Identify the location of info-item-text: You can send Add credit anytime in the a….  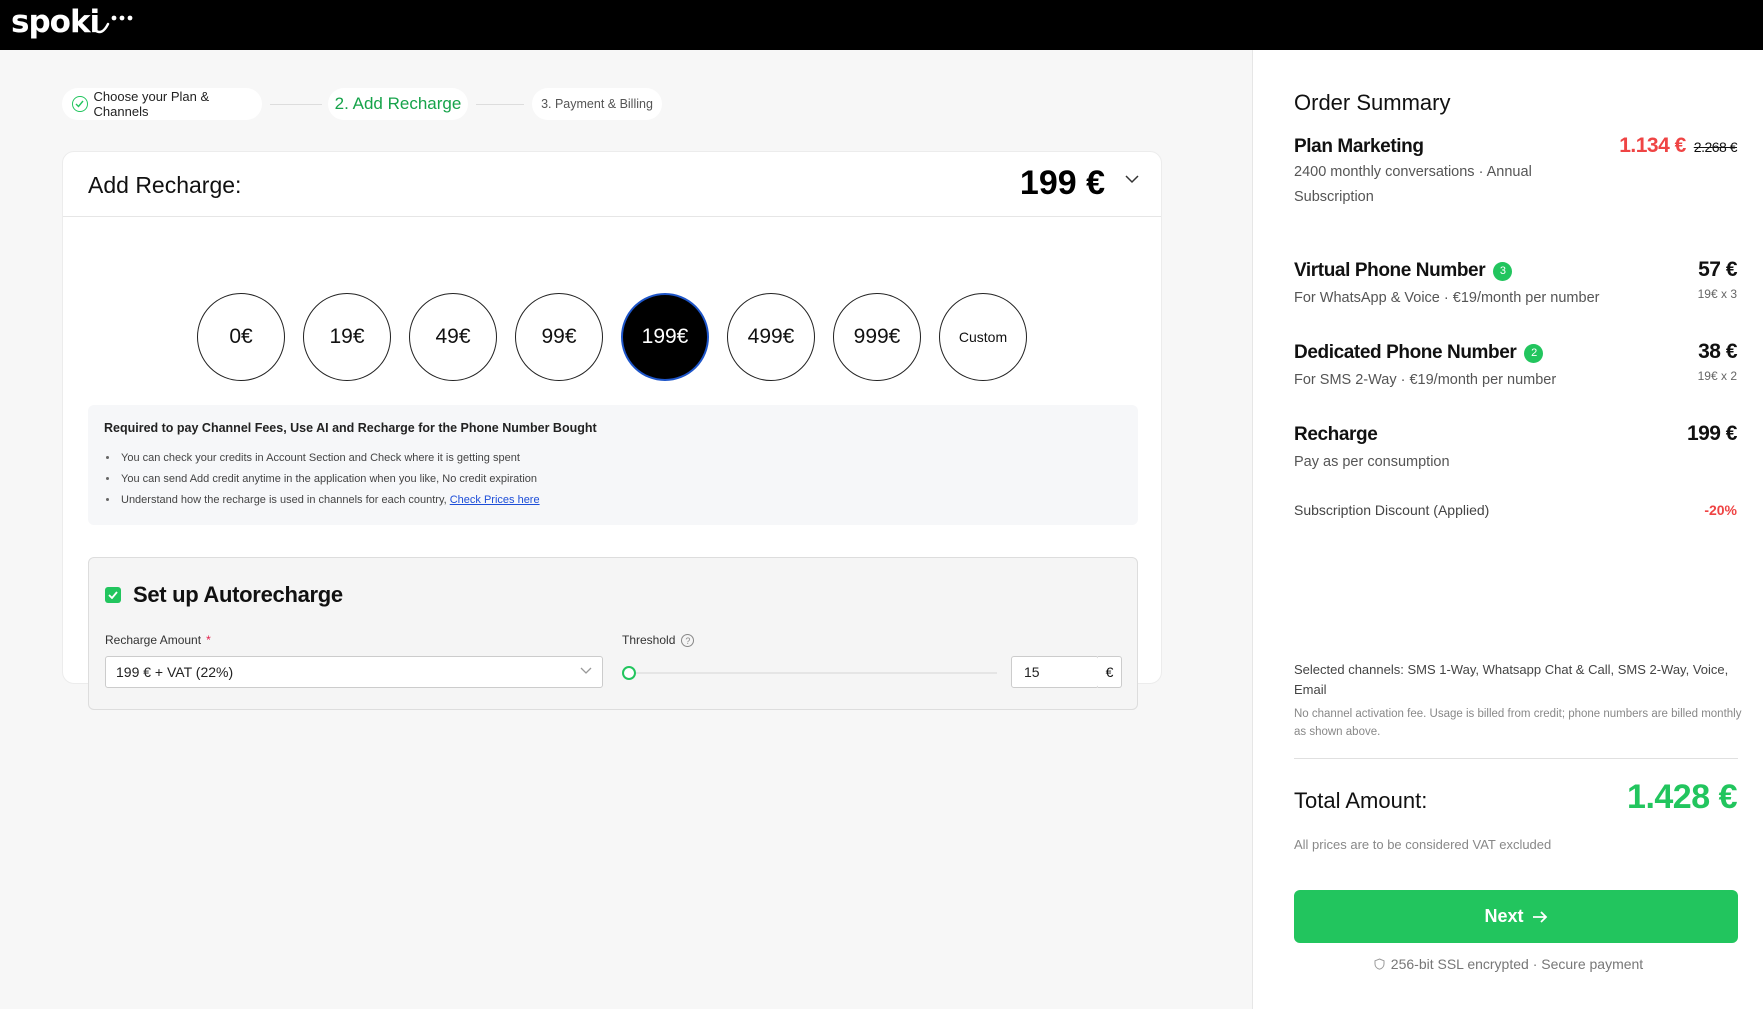
(329, 478).